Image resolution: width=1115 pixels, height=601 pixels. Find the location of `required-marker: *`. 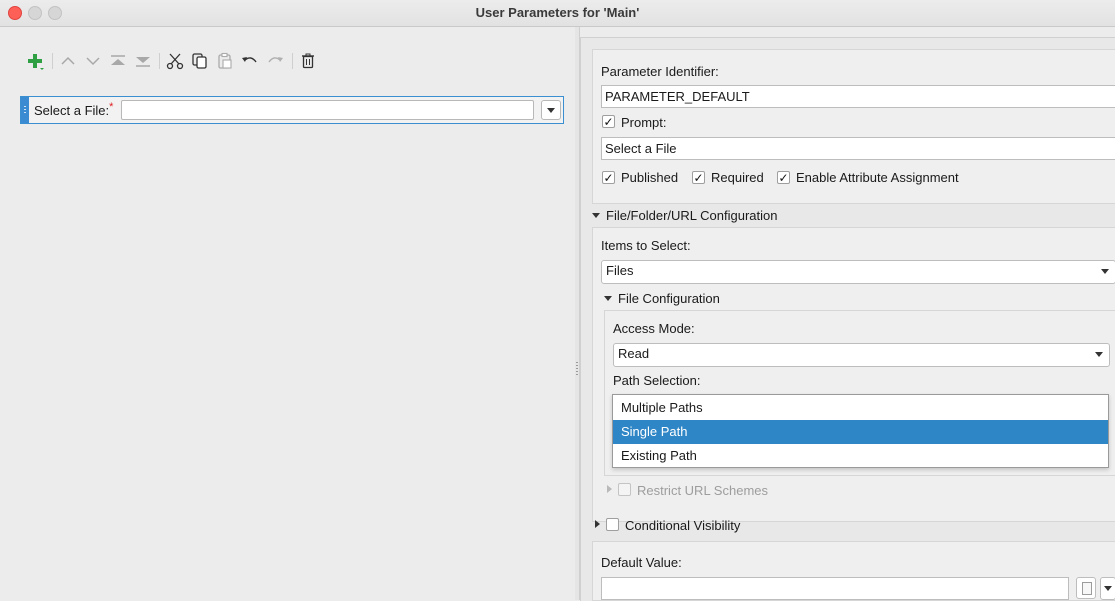

required-marker: * is located at coordinates (111, 107).